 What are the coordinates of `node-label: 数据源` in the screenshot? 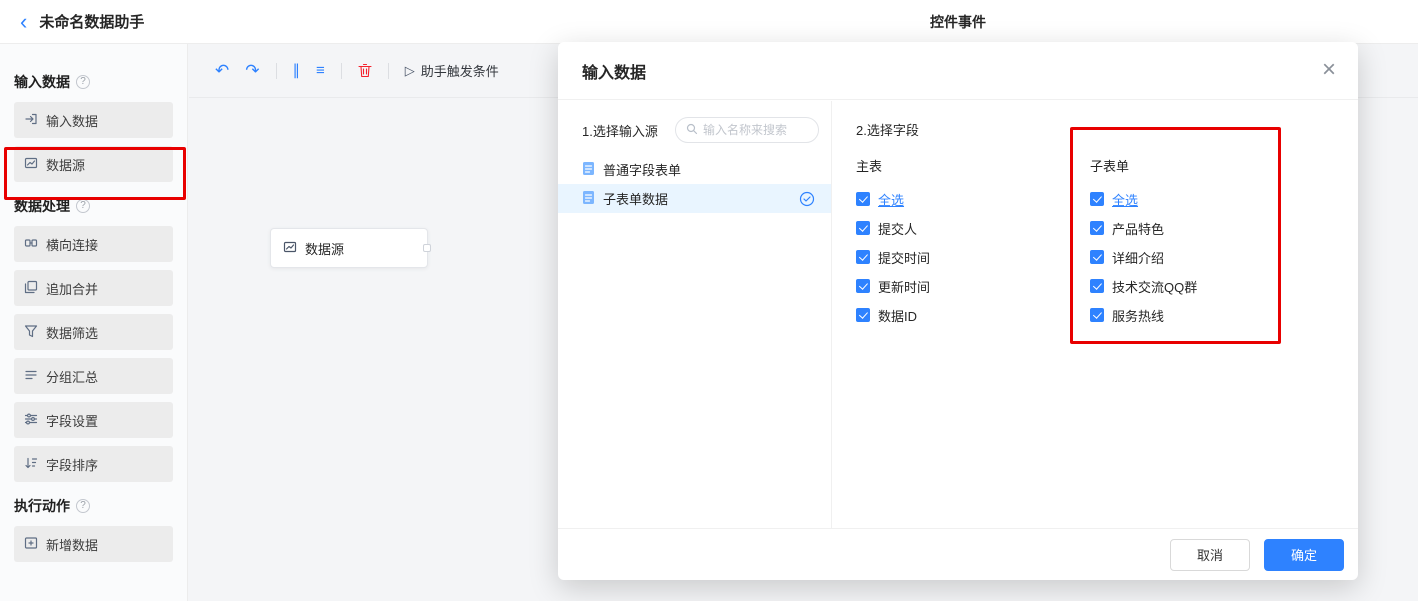 It's located at (325, 249).